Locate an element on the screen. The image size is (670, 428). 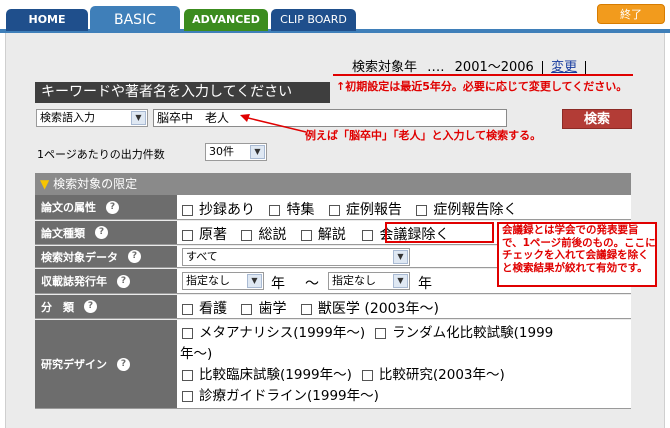
row-category: 分 類 ? 看護 歯学 獣医学 (2003年～) is located at coordinates (333, 307).